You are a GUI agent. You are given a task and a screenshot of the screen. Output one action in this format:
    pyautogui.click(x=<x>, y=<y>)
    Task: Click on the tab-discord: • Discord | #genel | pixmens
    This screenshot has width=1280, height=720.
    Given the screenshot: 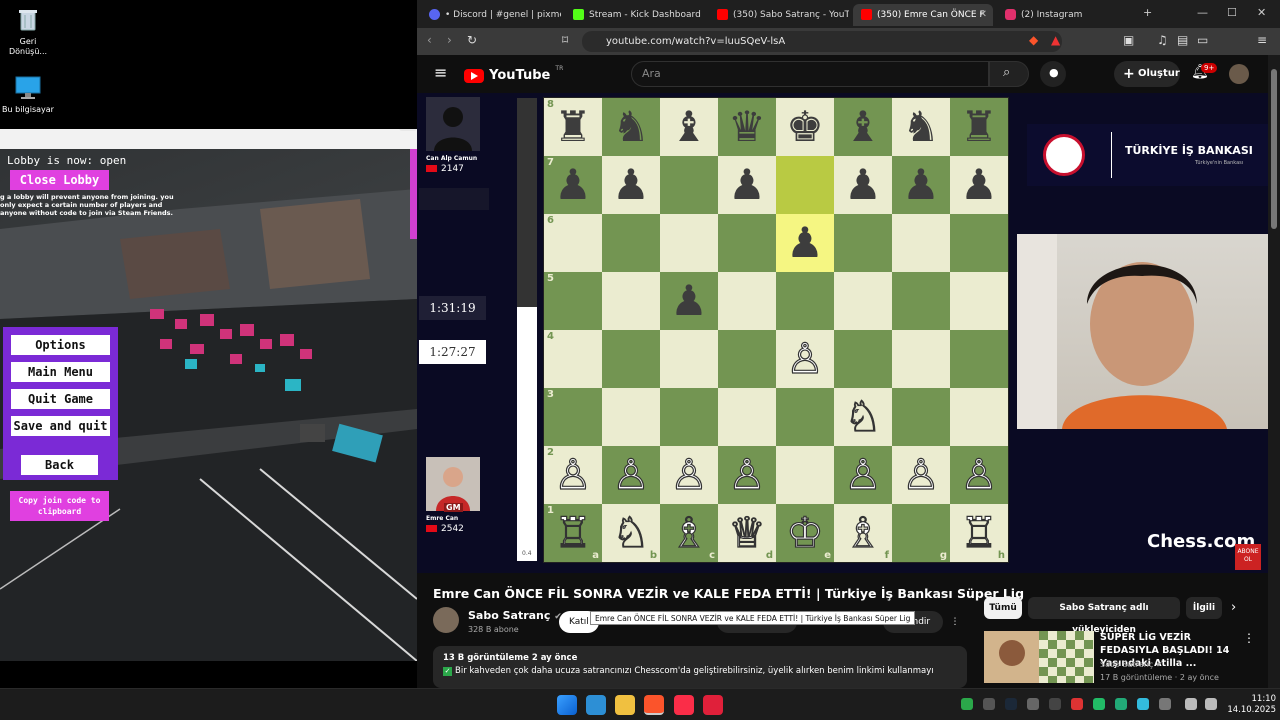 What is the action you would take?
    pyautogui.click(x=491, y=15)
    